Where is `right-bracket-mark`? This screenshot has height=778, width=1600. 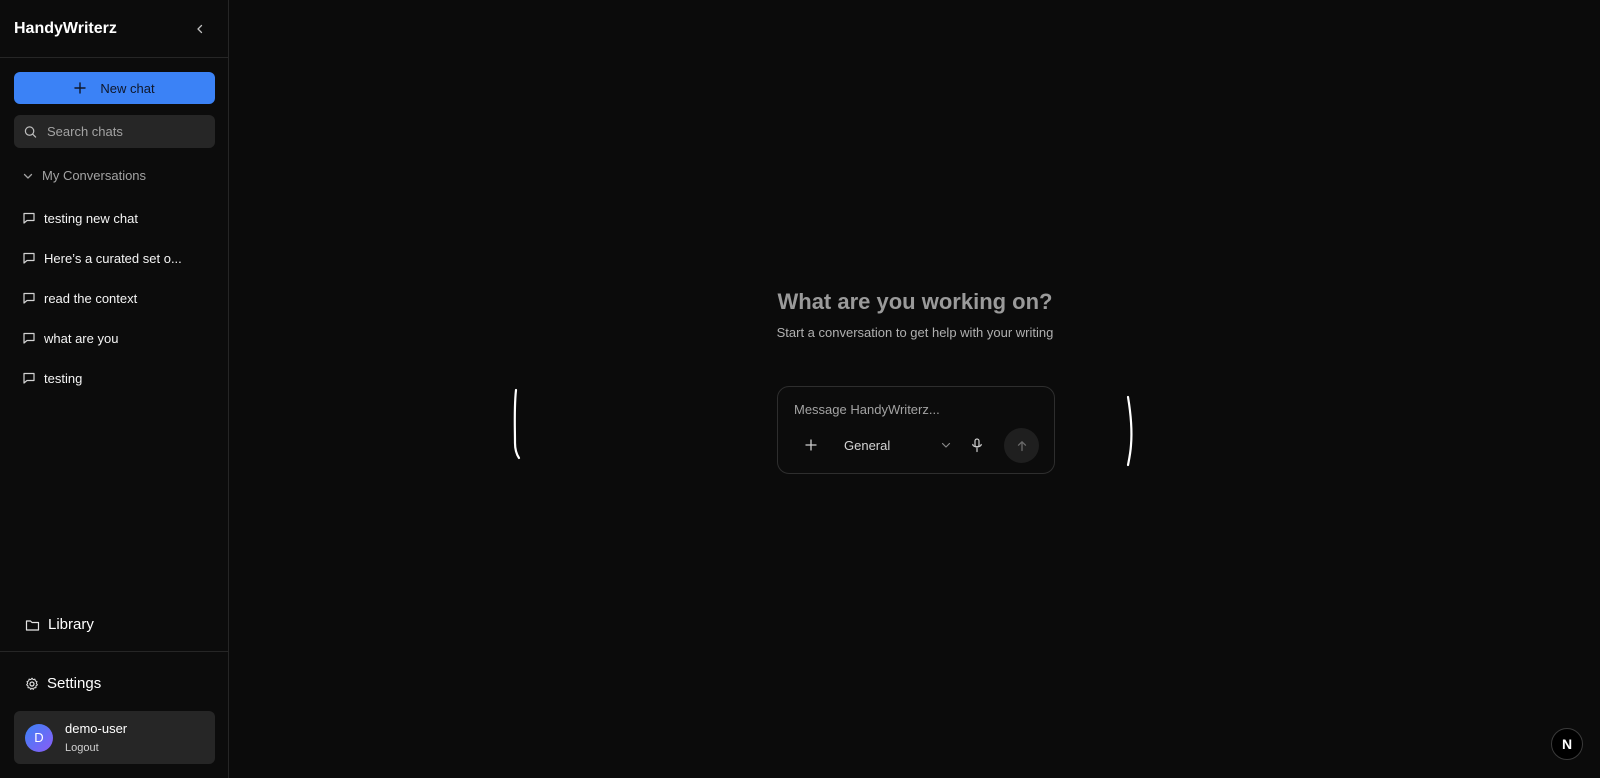 right-bracket-mark is located at coordinates (1129, 431).